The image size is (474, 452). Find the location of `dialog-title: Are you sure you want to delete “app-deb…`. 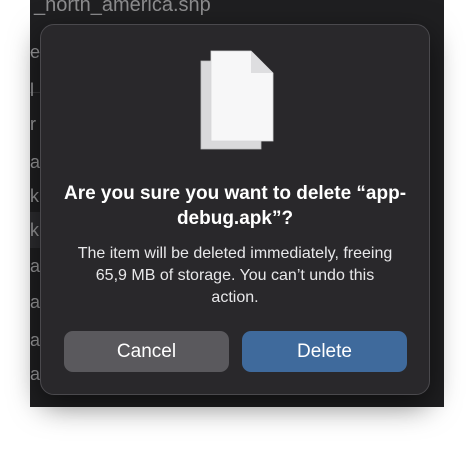

dialog-title: Are you sure you want to delete “app-deb… is located at coordinates (235, 206).